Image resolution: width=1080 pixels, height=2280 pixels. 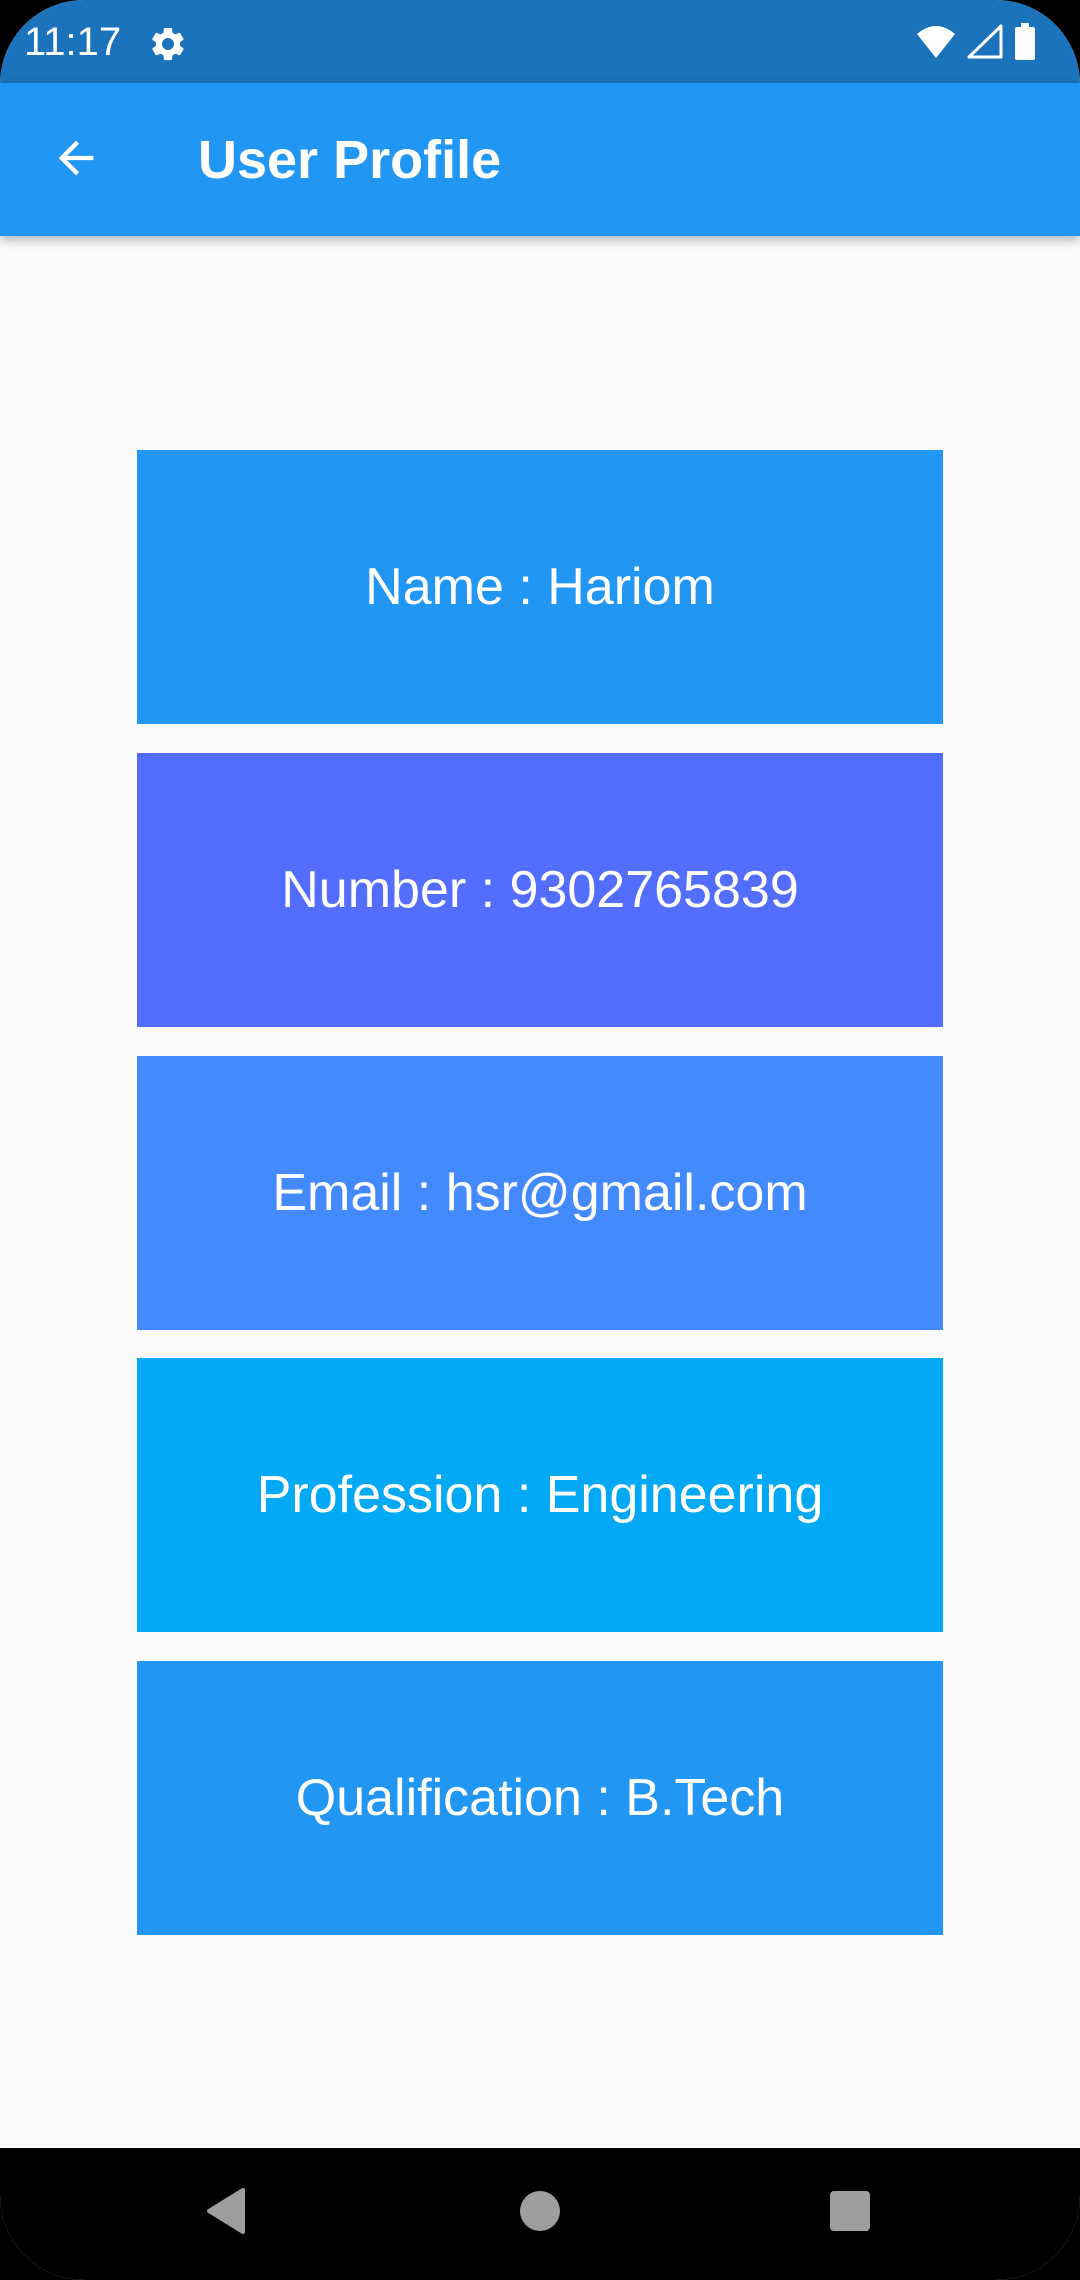 What do you see at coordinates (936, 44) in the screenshot?
I see `wifi-icon` at bounding box center [936, 44].